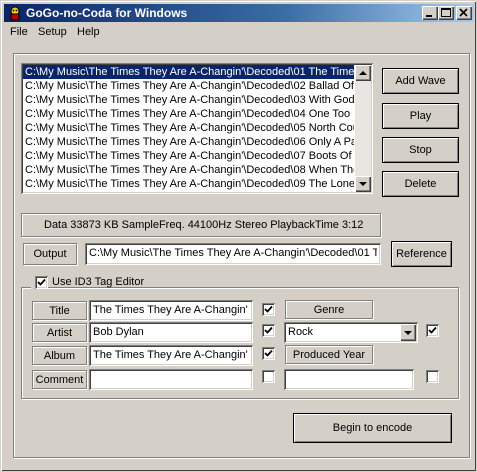 The image size is (477, 472). I want to click on scroll-down-button, so click(363, 184).